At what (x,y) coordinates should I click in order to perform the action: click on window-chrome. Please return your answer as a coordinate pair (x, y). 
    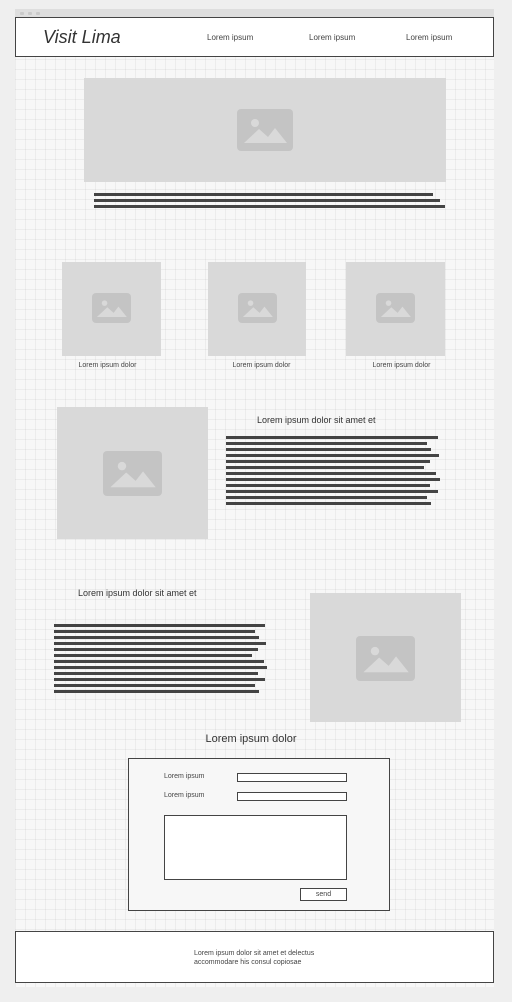
    Looking at the image, I should click on (254, 13).